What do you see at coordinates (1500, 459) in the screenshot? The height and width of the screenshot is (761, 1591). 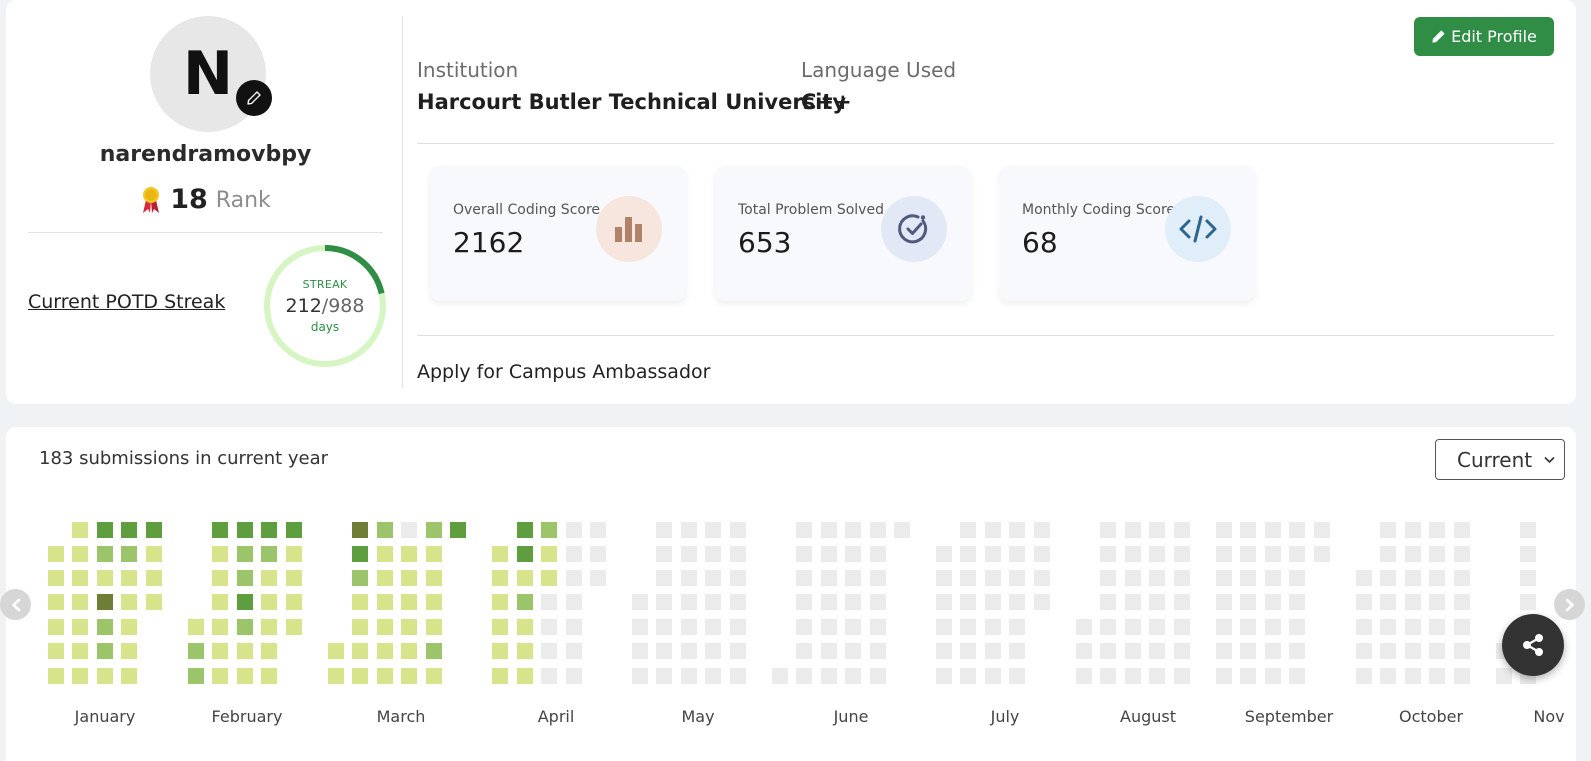 I see `year-select: Current` at bounding box center [1500, 459].